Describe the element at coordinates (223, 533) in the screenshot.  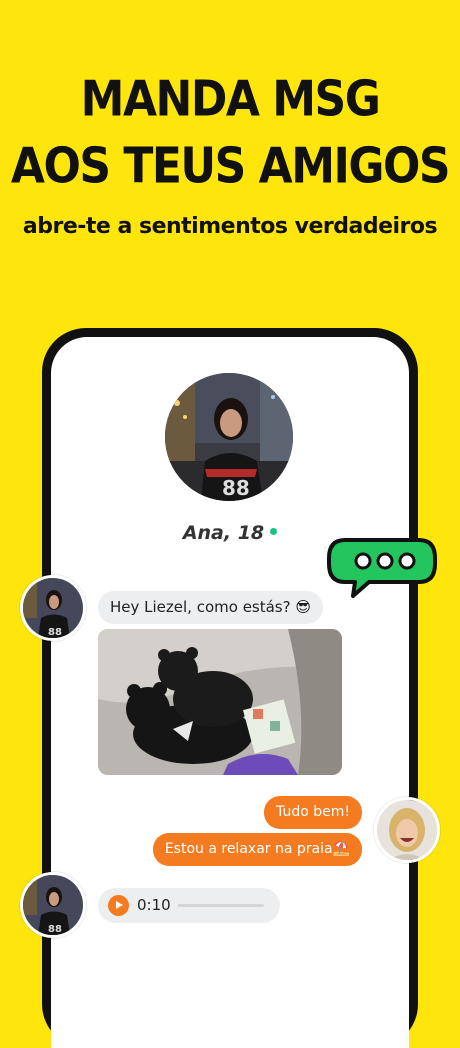
I see `contact-name: Ana, 18` at that location.